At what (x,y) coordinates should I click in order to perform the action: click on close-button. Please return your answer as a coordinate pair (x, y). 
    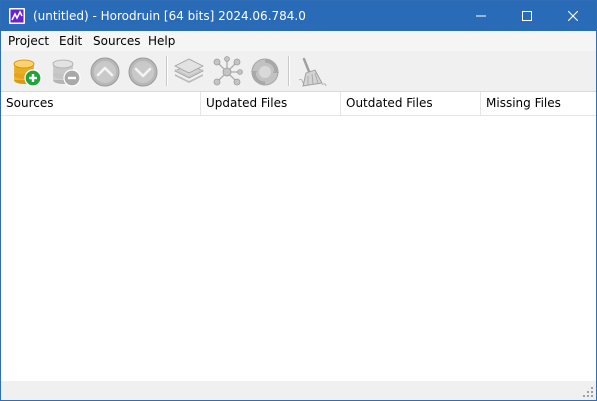
    Looking at the image, I should click on (573, 16).